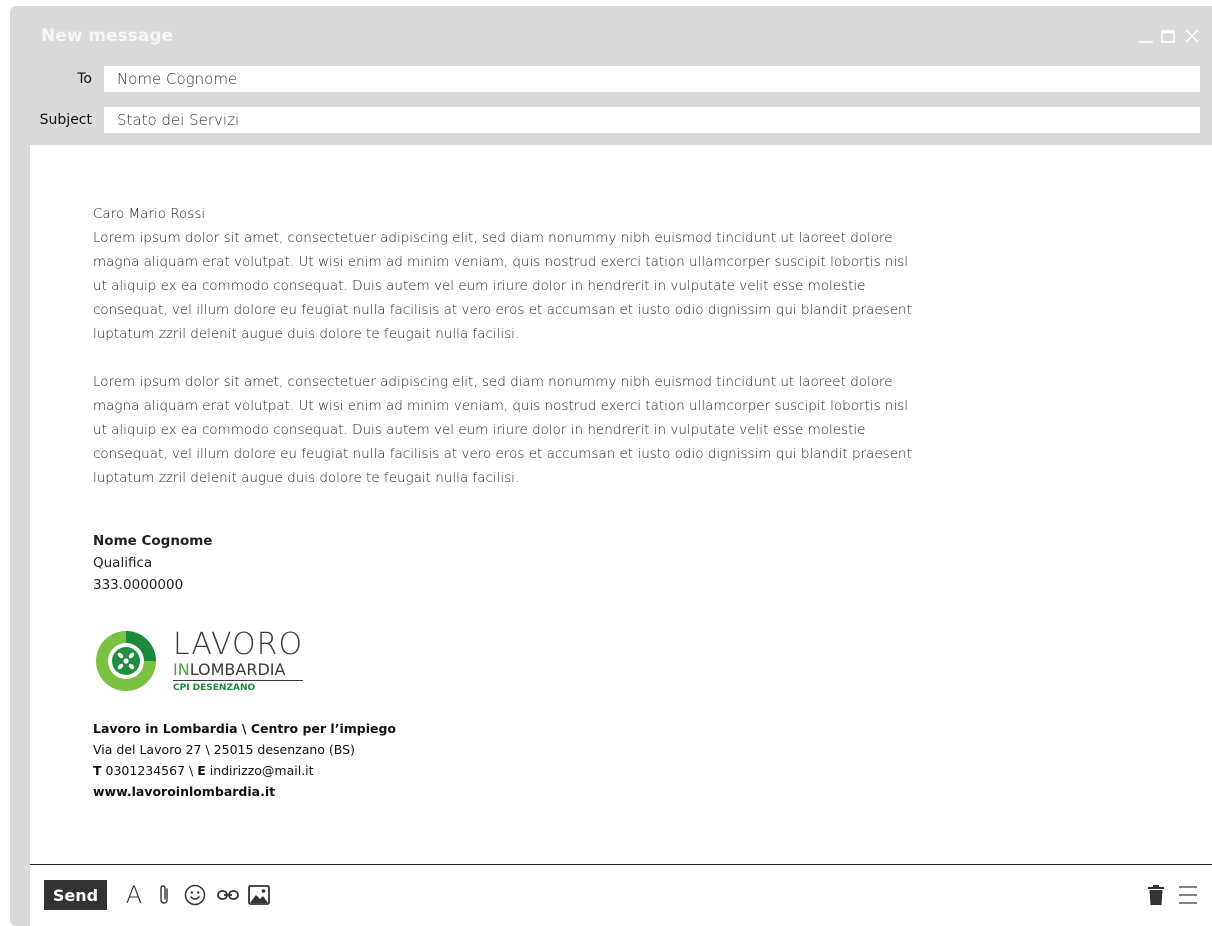 This screenshot has width=1212, height=926. I want to click on to-input, so click(652, 79).